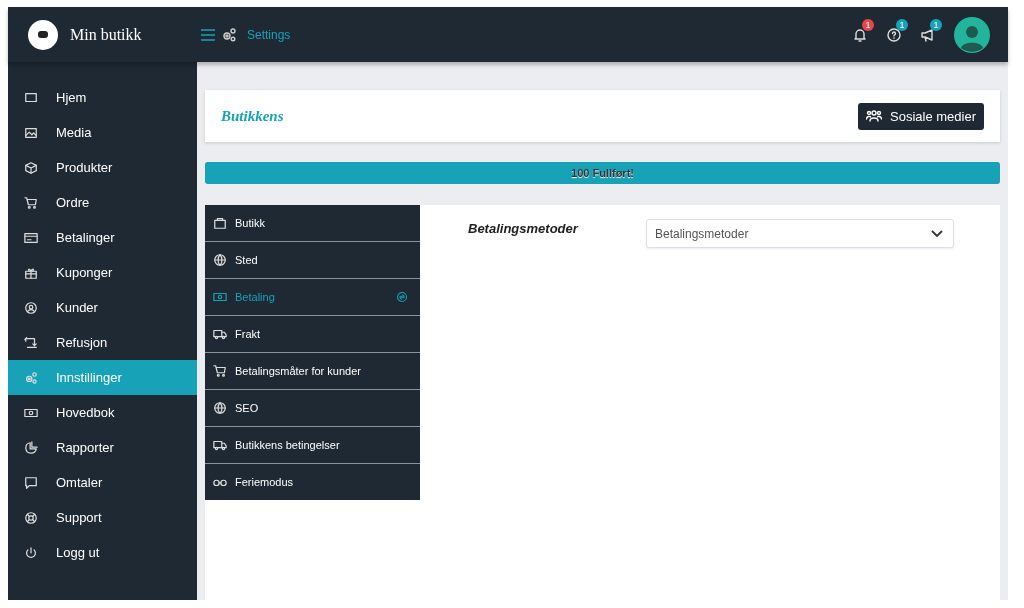 Image resolution: width=1024 pixels, height=608 pixels. I want to click on menu-icon, so click(208, 34).